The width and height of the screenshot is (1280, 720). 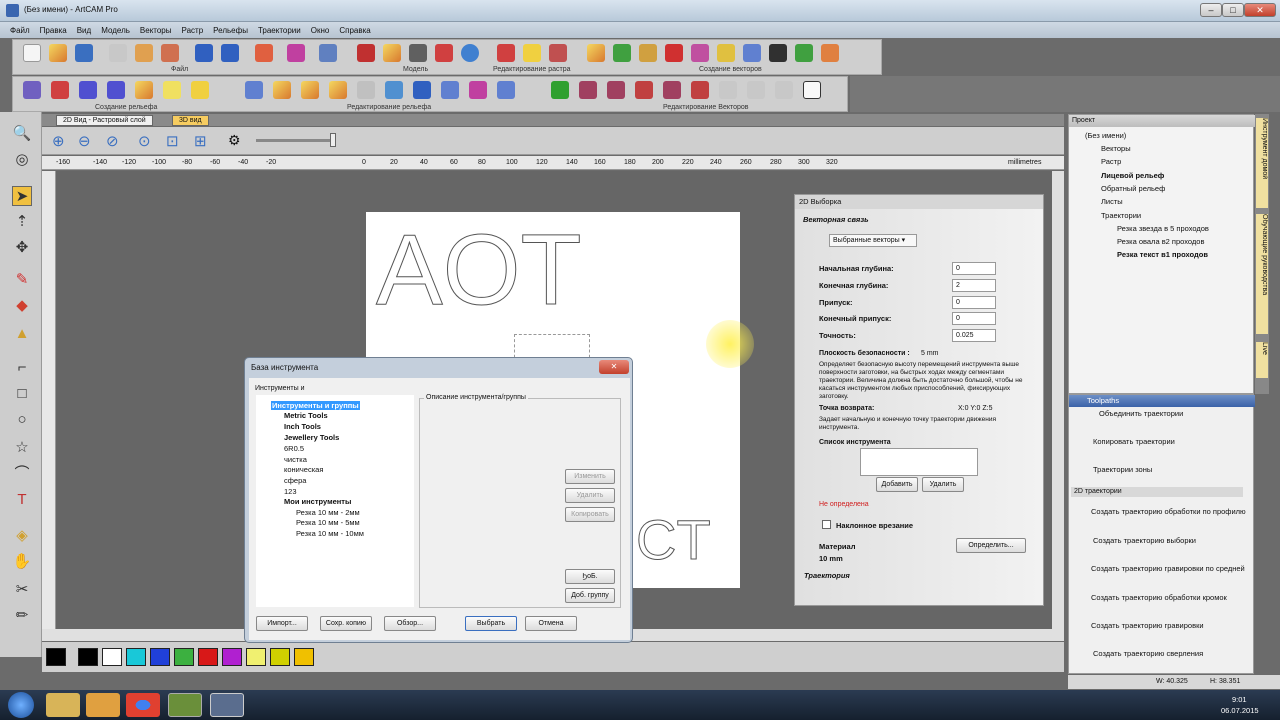 I want to click on save-file-icon, so click(x=84, y=53).